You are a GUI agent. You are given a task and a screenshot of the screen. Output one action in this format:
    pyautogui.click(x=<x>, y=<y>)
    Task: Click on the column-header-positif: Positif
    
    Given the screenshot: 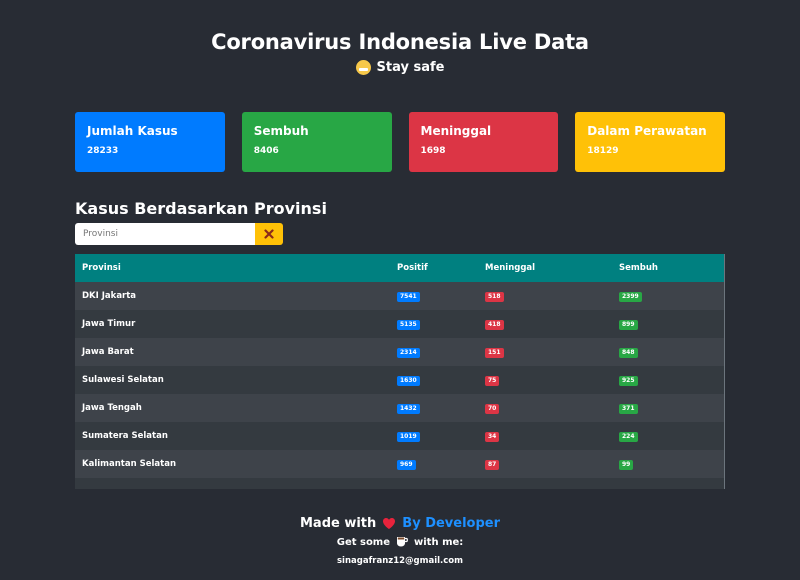 What is the action you would take?
    pyautogui.click(x=434, y=268)
    